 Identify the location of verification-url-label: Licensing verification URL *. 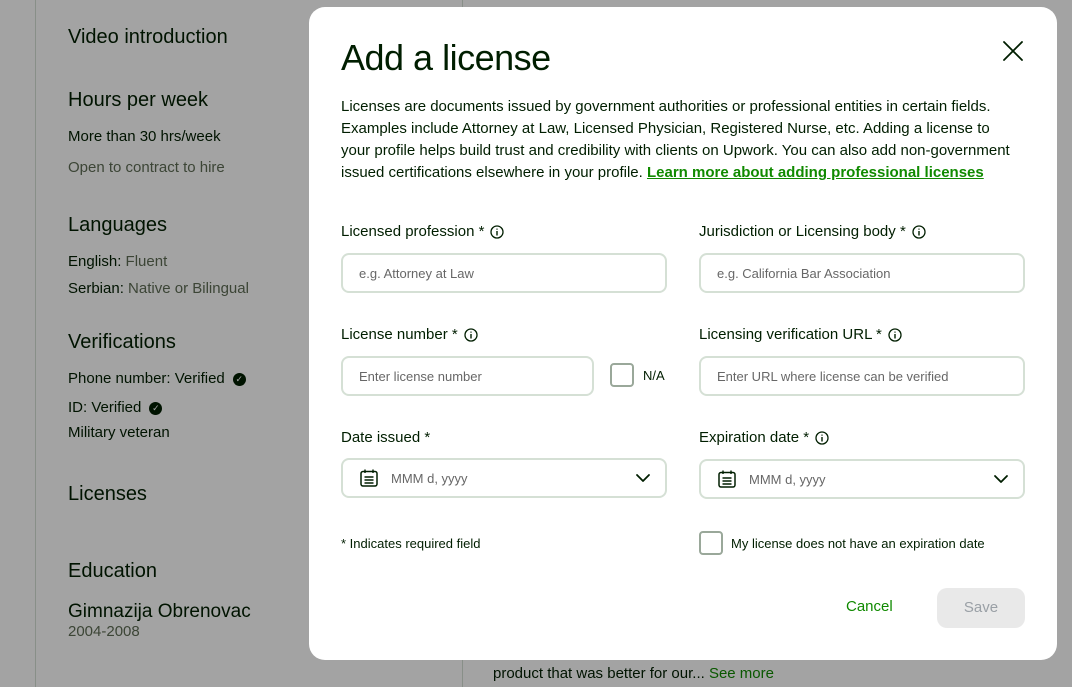
(800, 334).